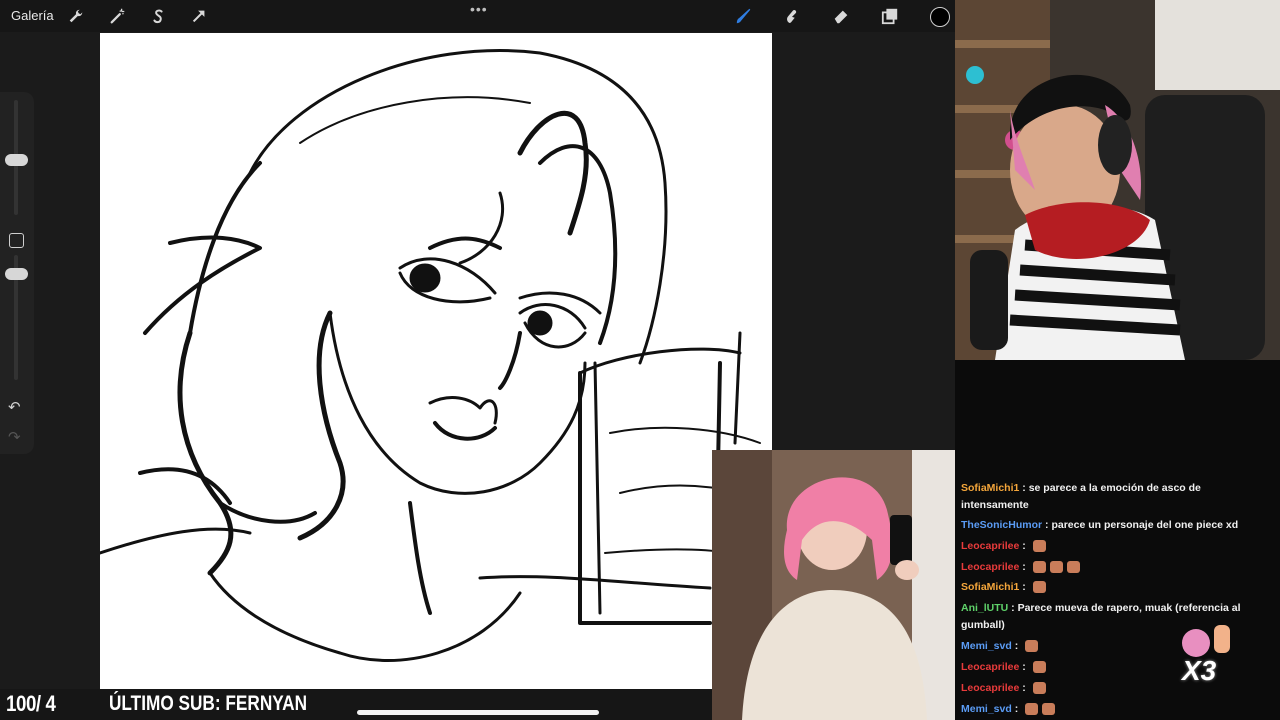 This screenshot has width=1280, height=720. Describe the element at coordinates (14, 407) in the screenshot. I see `undo-icon: ↶` at that location.